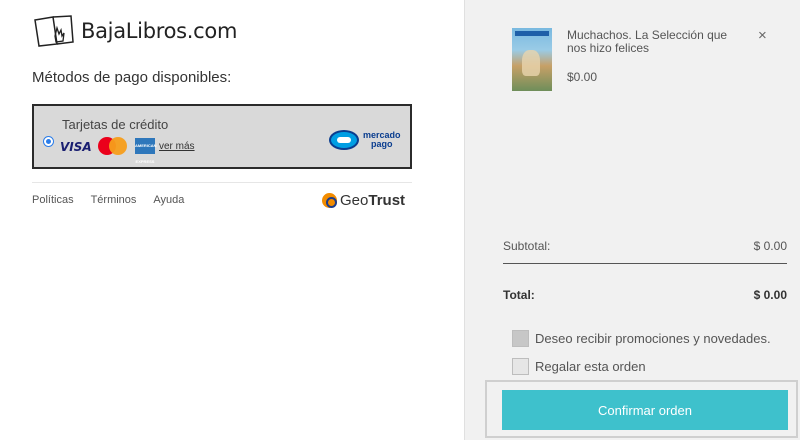 This screenshot has height=440, width=800. I want to click on visa-logo: VISA, so click(76, 147).